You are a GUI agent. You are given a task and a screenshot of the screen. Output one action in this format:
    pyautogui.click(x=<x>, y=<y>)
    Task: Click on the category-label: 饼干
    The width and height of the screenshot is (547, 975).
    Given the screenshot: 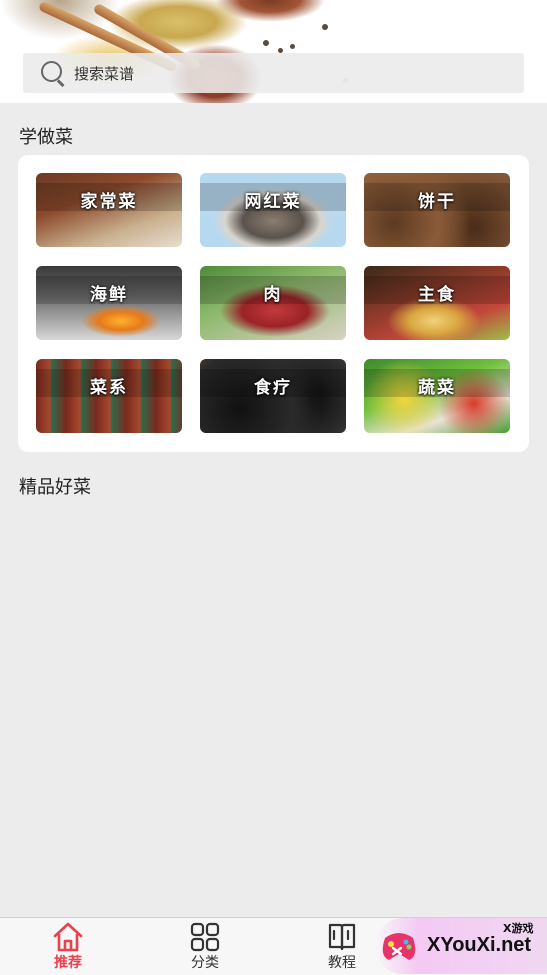 What is the action you would take?
    pyautogui.click(x=437, y=202)
    